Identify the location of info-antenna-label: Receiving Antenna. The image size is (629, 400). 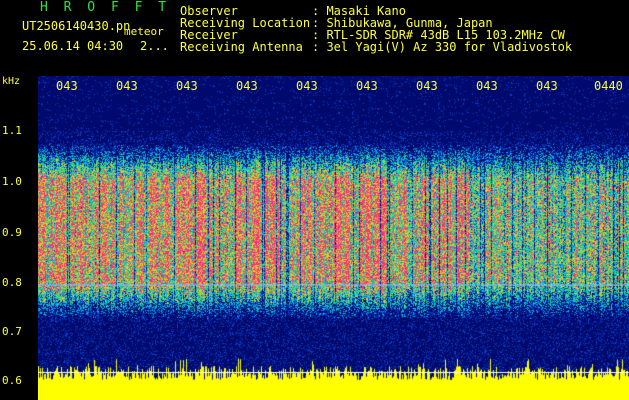
(241, 47).